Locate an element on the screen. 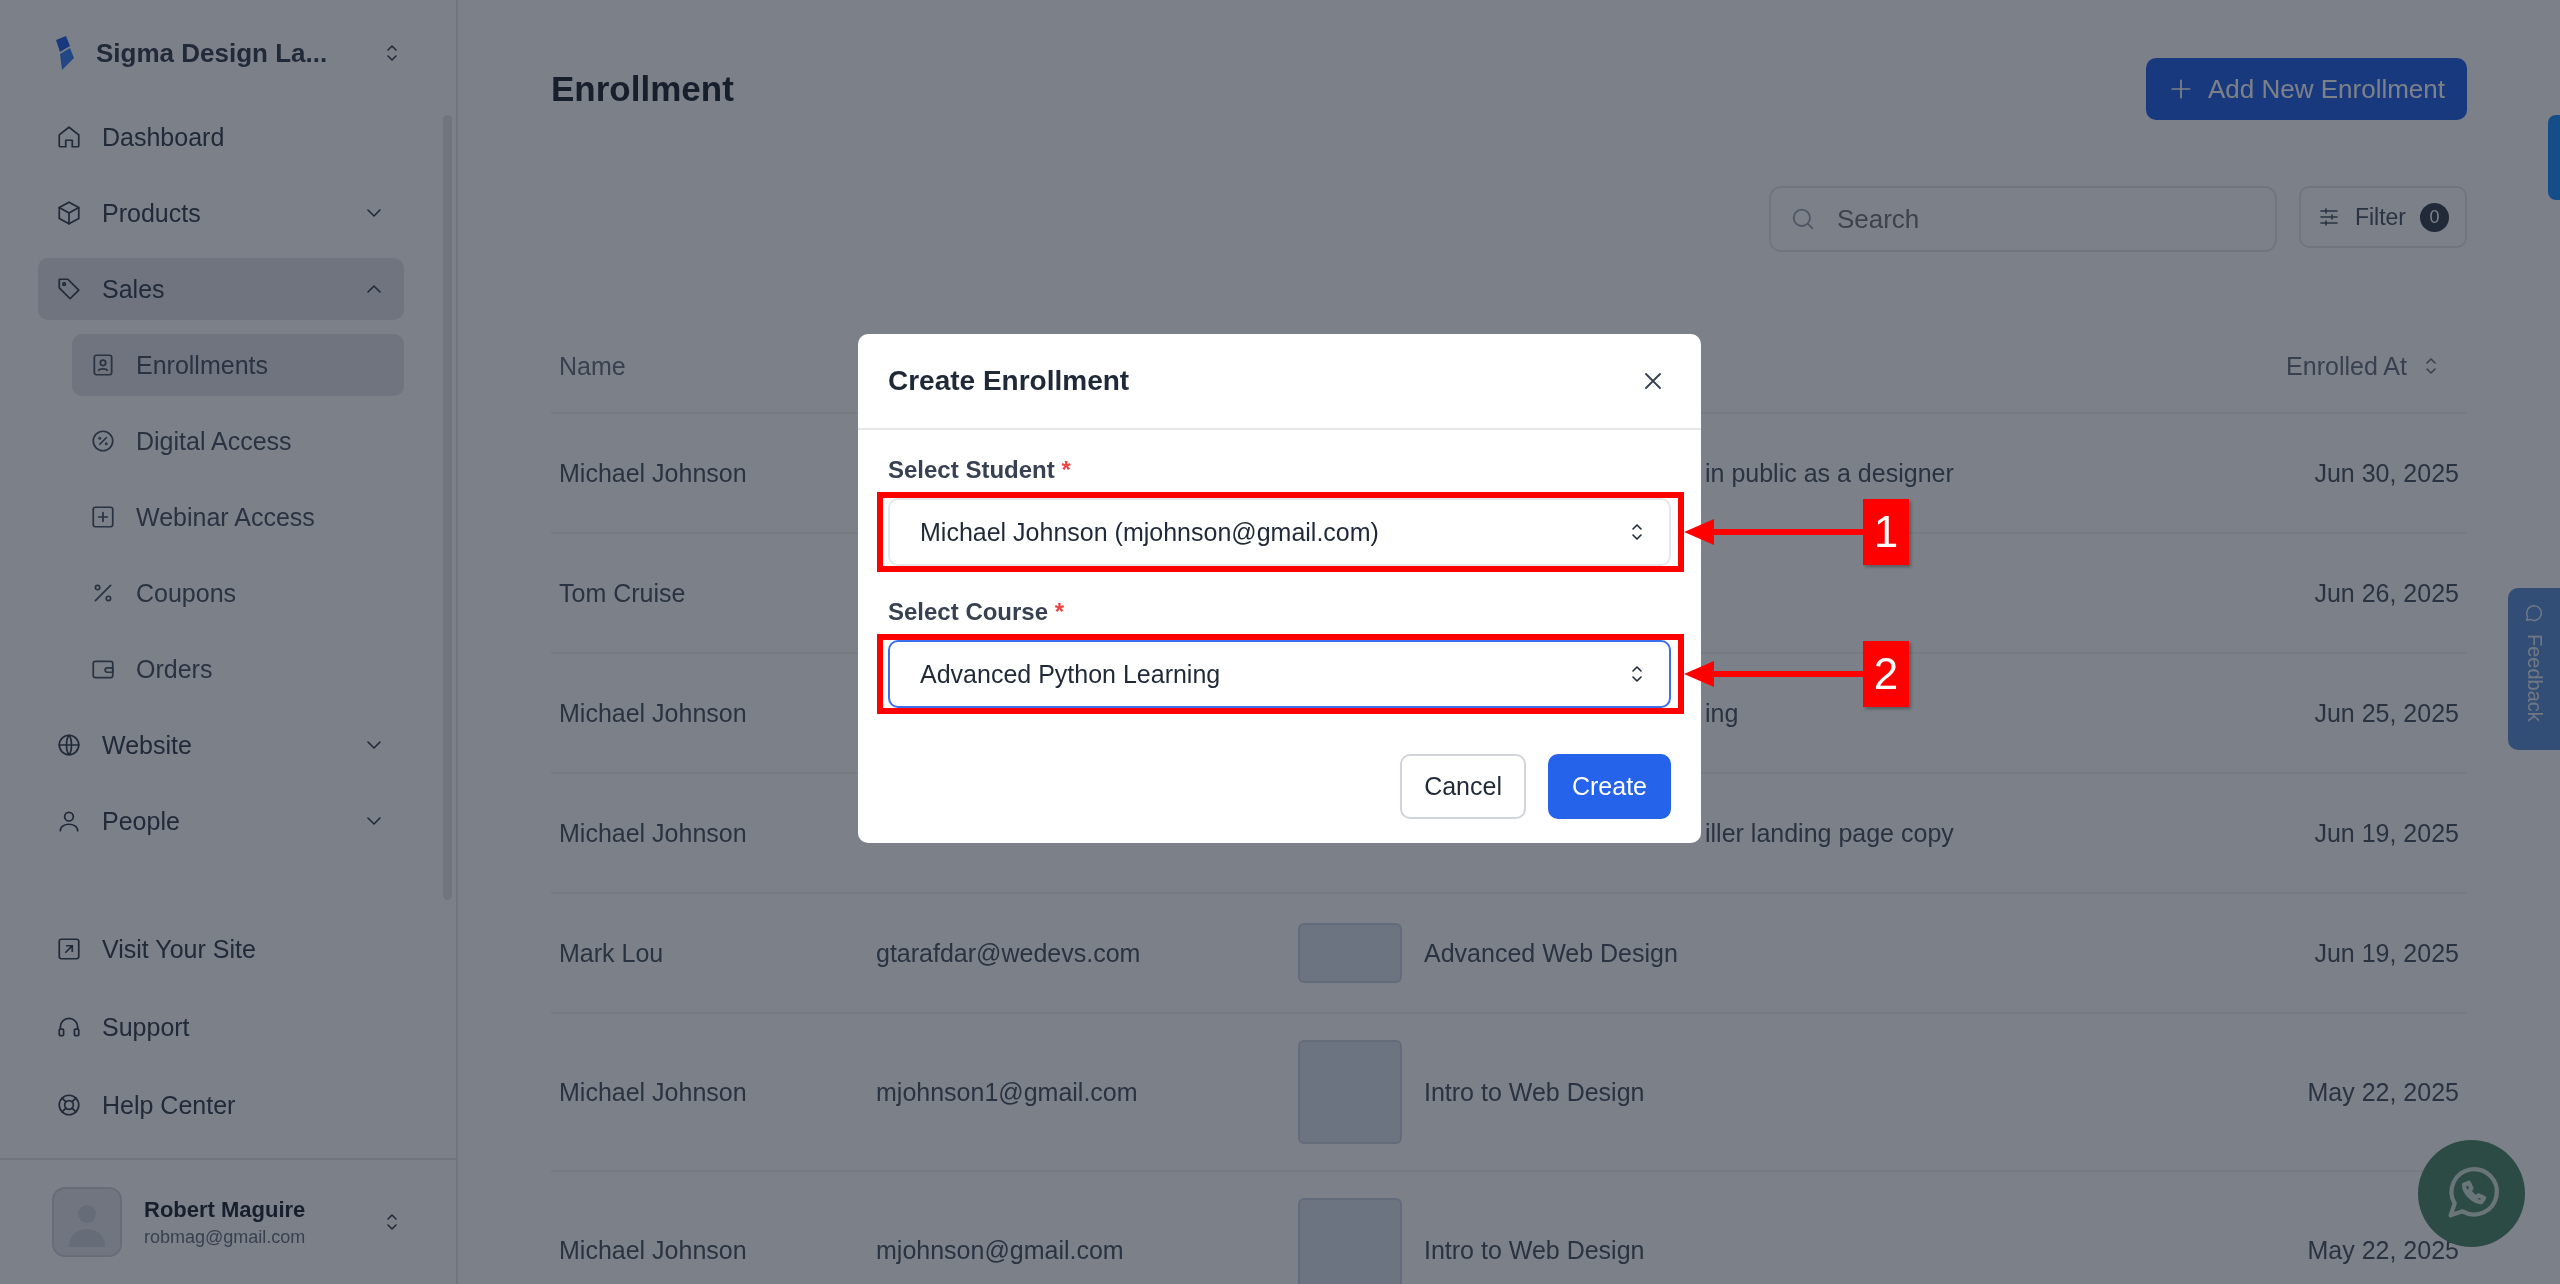 This screenshot has width=2560, height=1284. field-label: Select Student * is located at coordinates (980, 470).